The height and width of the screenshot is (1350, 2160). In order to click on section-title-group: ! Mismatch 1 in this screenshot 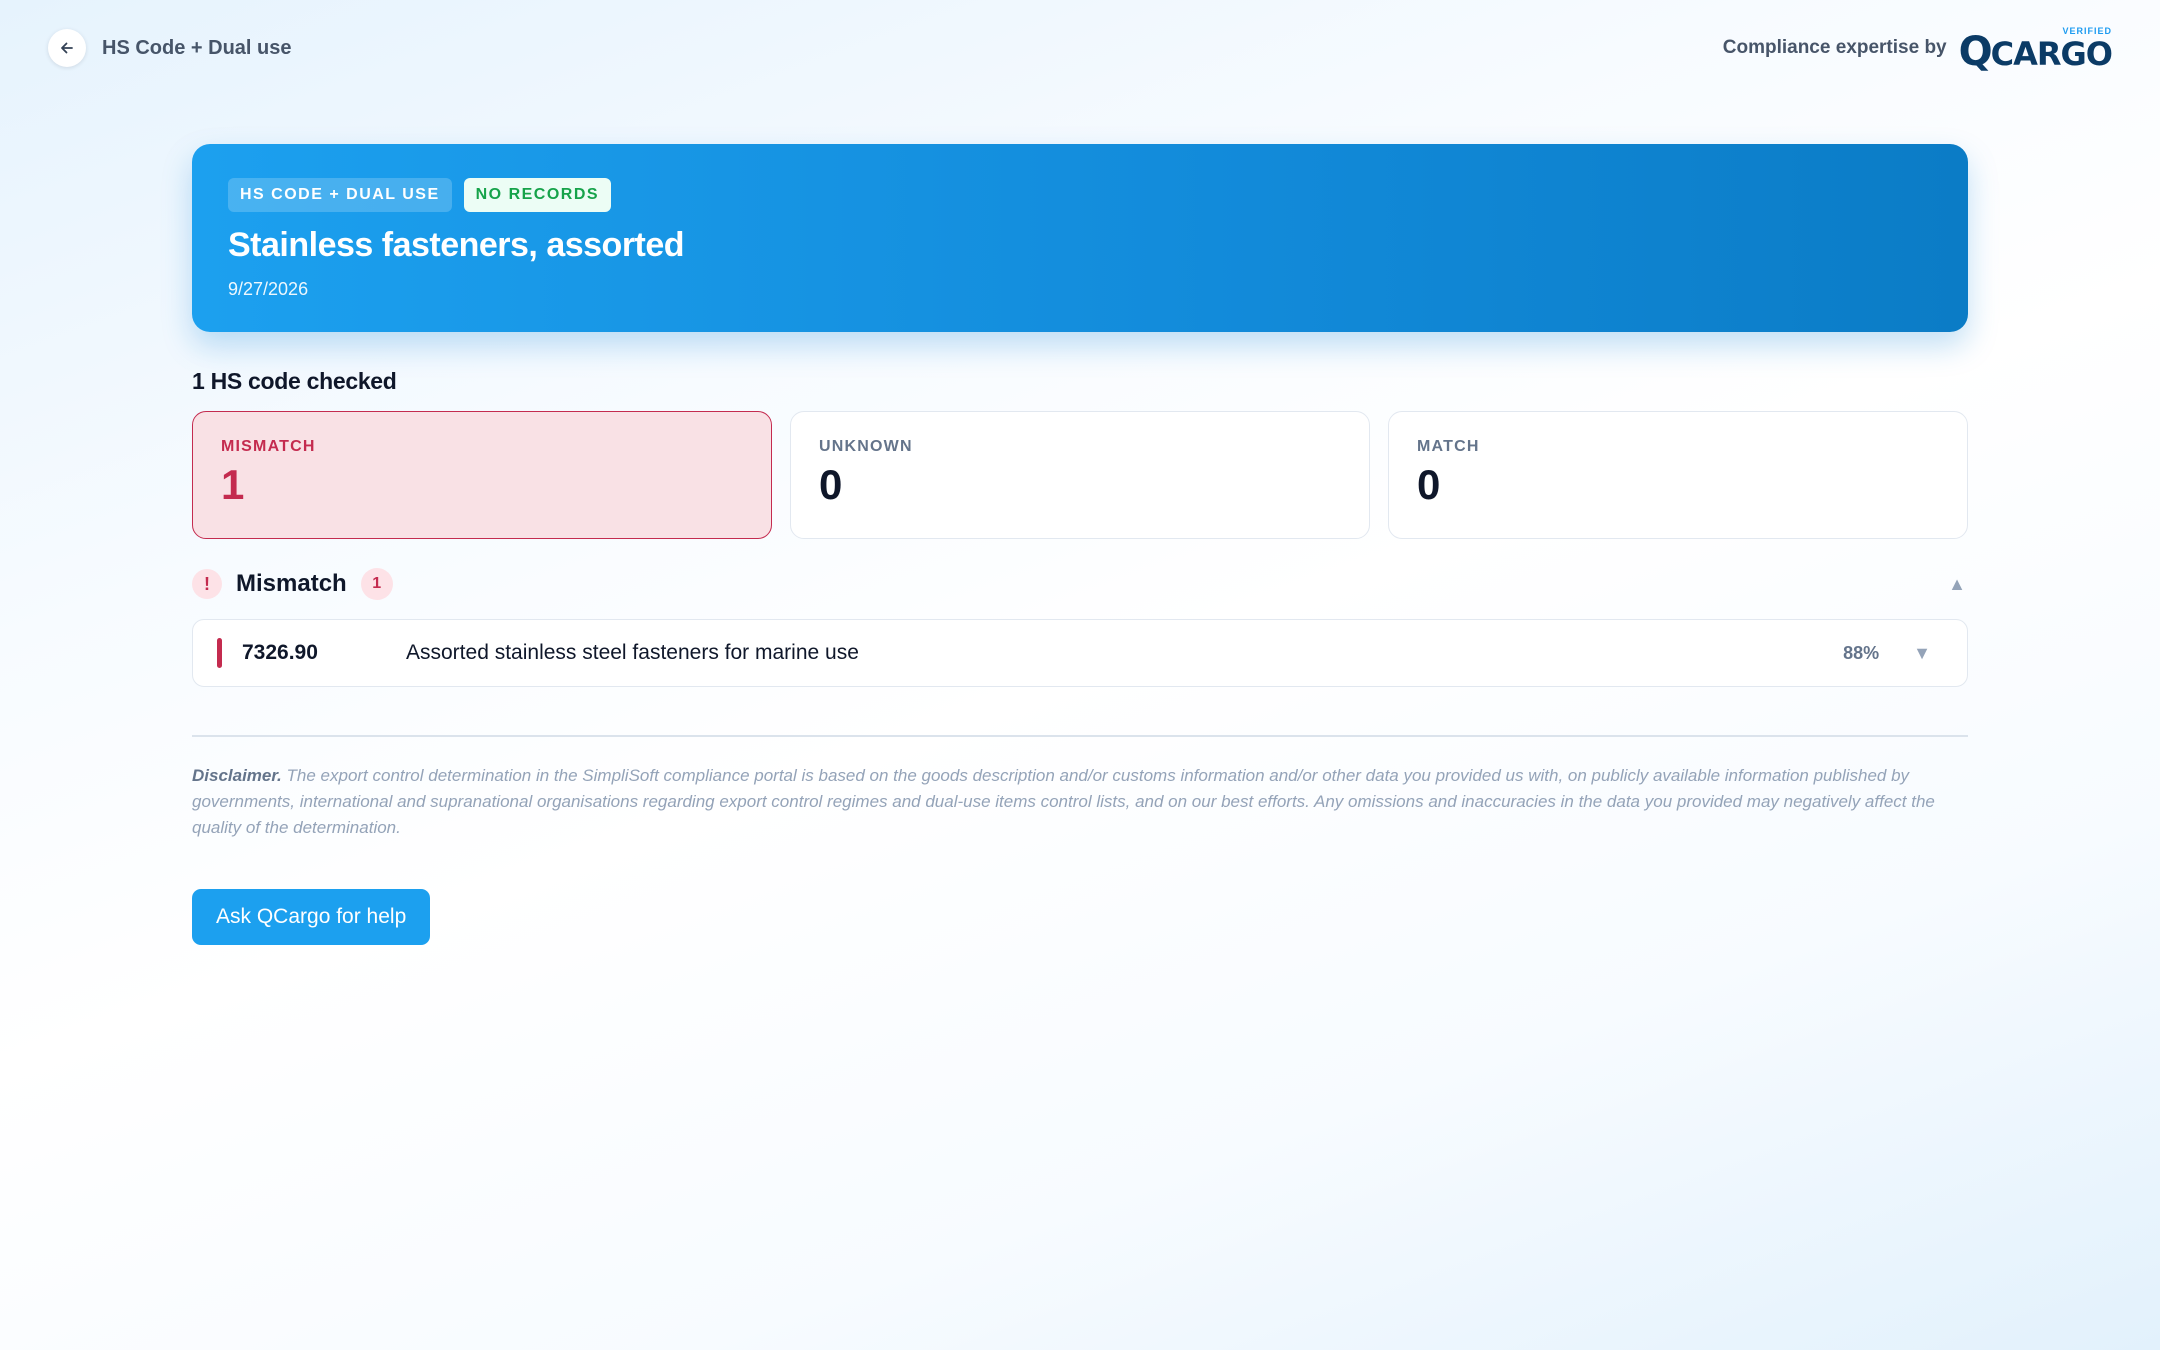, I will do `click(292, 584)`.